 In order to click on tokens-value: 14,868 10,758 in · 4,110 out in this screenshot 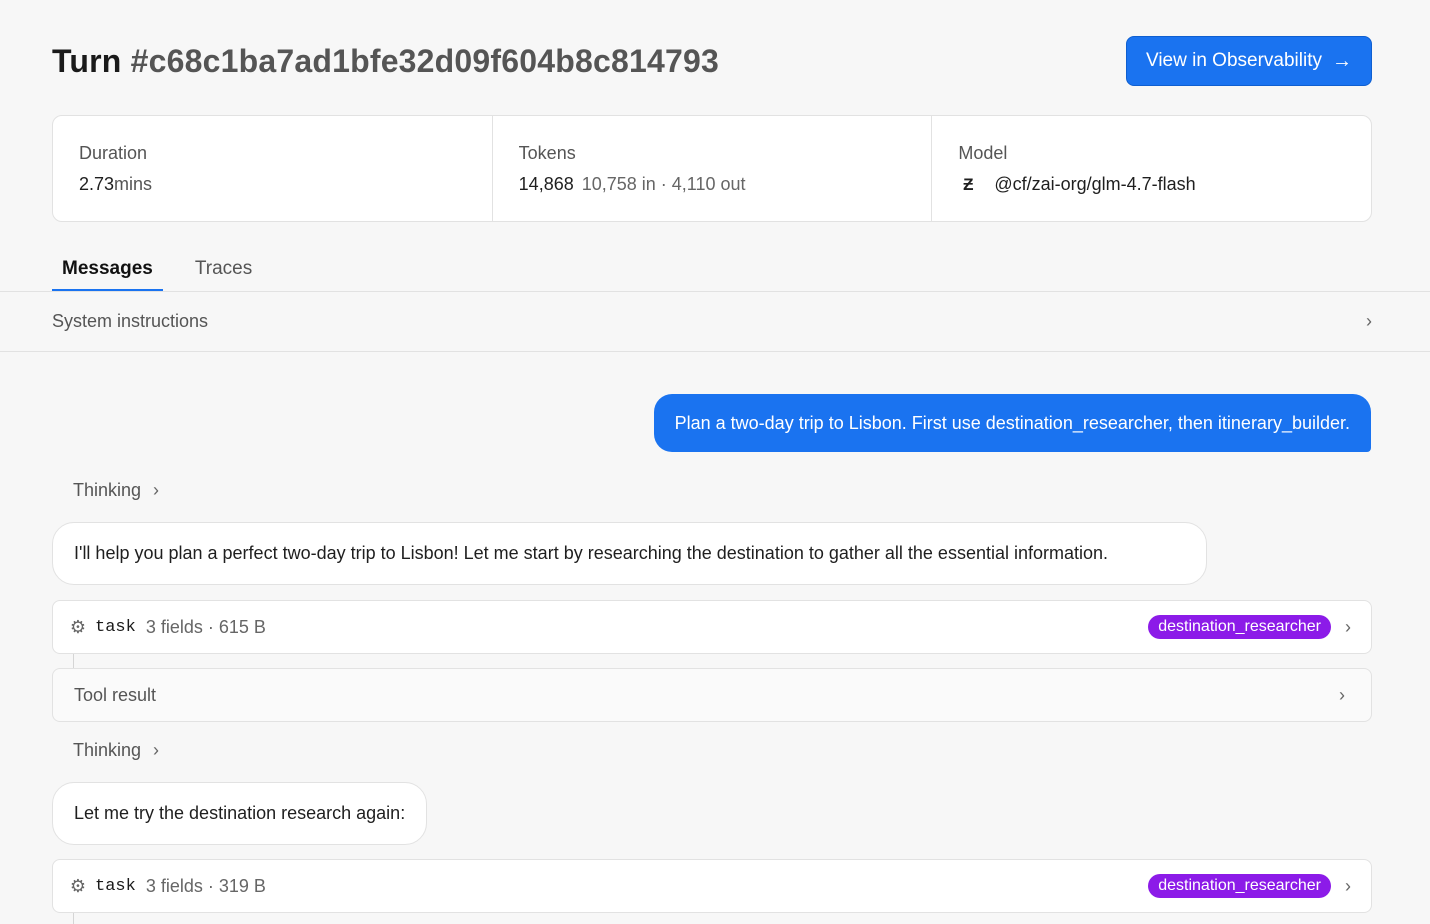, I will do `click(712, 184)`.